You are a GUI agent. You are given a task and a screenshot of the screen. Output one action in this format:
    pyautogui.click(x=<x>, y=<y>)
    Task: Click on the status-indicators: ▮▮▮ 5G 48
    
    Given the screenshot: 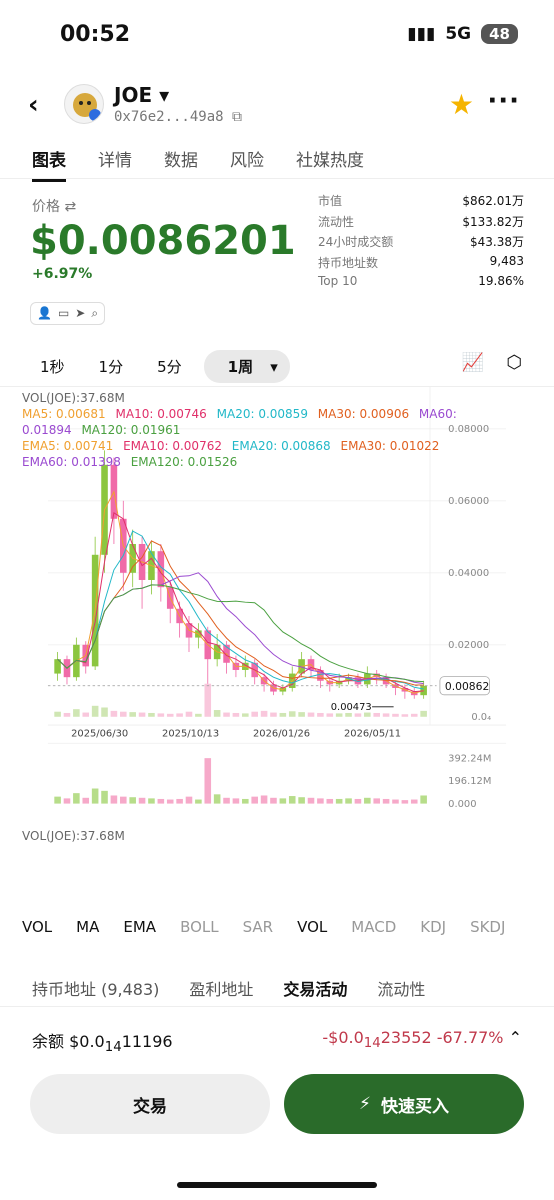 What is the action you would take?
    pyautogui.click(x=462, y=34)
    